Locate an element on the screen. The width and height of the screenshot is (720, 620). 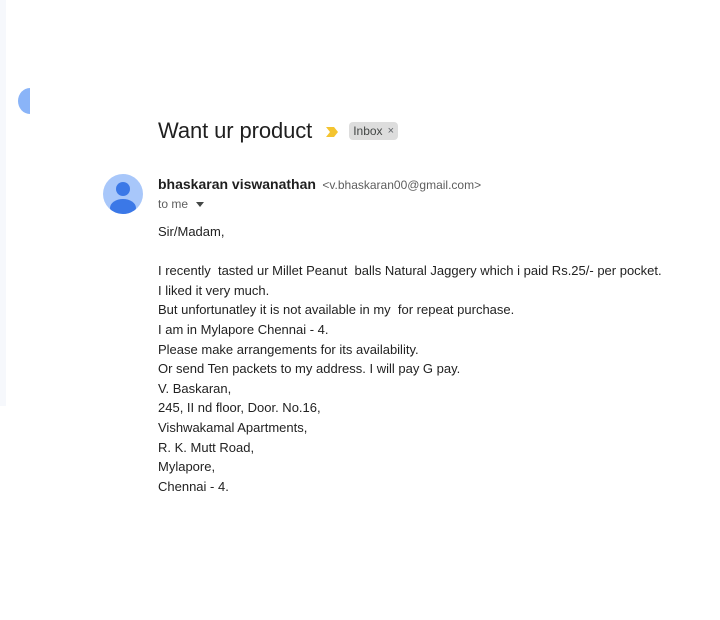
email-body-line: Mylapore, is located at coordinates (187, 467).